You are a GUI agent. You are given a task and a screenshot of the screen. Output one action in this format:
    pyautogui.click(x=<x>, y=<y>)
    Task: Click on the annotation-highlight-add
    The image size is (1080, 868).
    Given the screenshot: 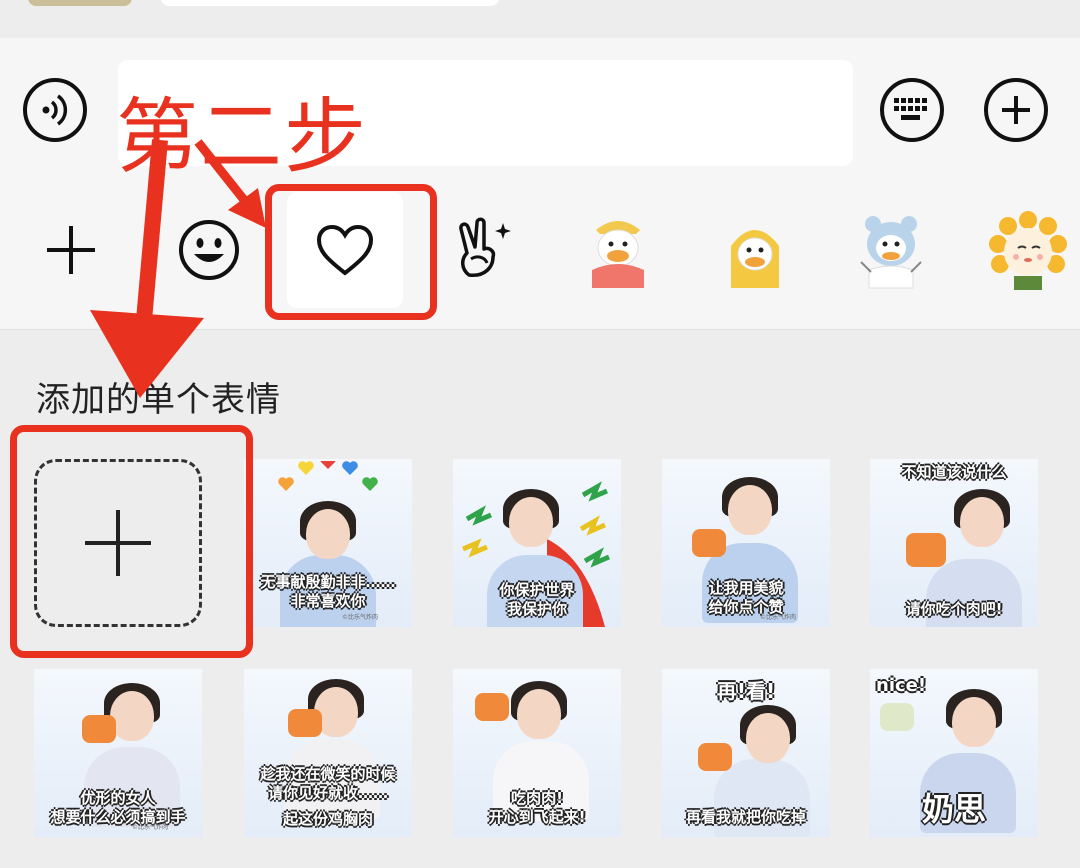 What is the action you would take?
    pyautogui.click(x=131, y=541)
    